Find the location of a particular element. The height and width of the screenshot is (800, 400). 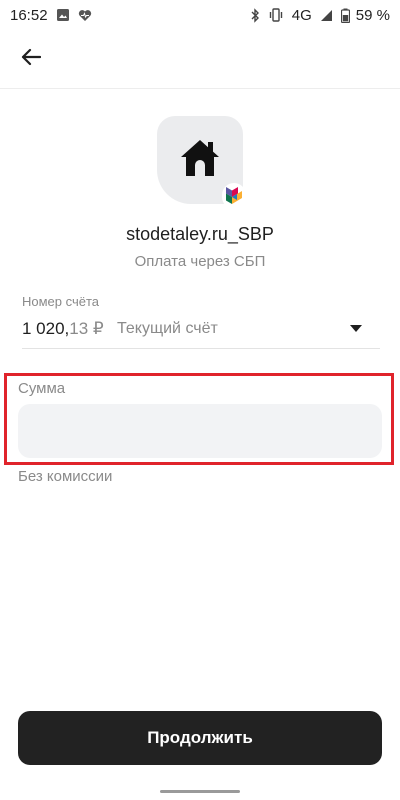

battery-icon is located at coordinates (345, 15).